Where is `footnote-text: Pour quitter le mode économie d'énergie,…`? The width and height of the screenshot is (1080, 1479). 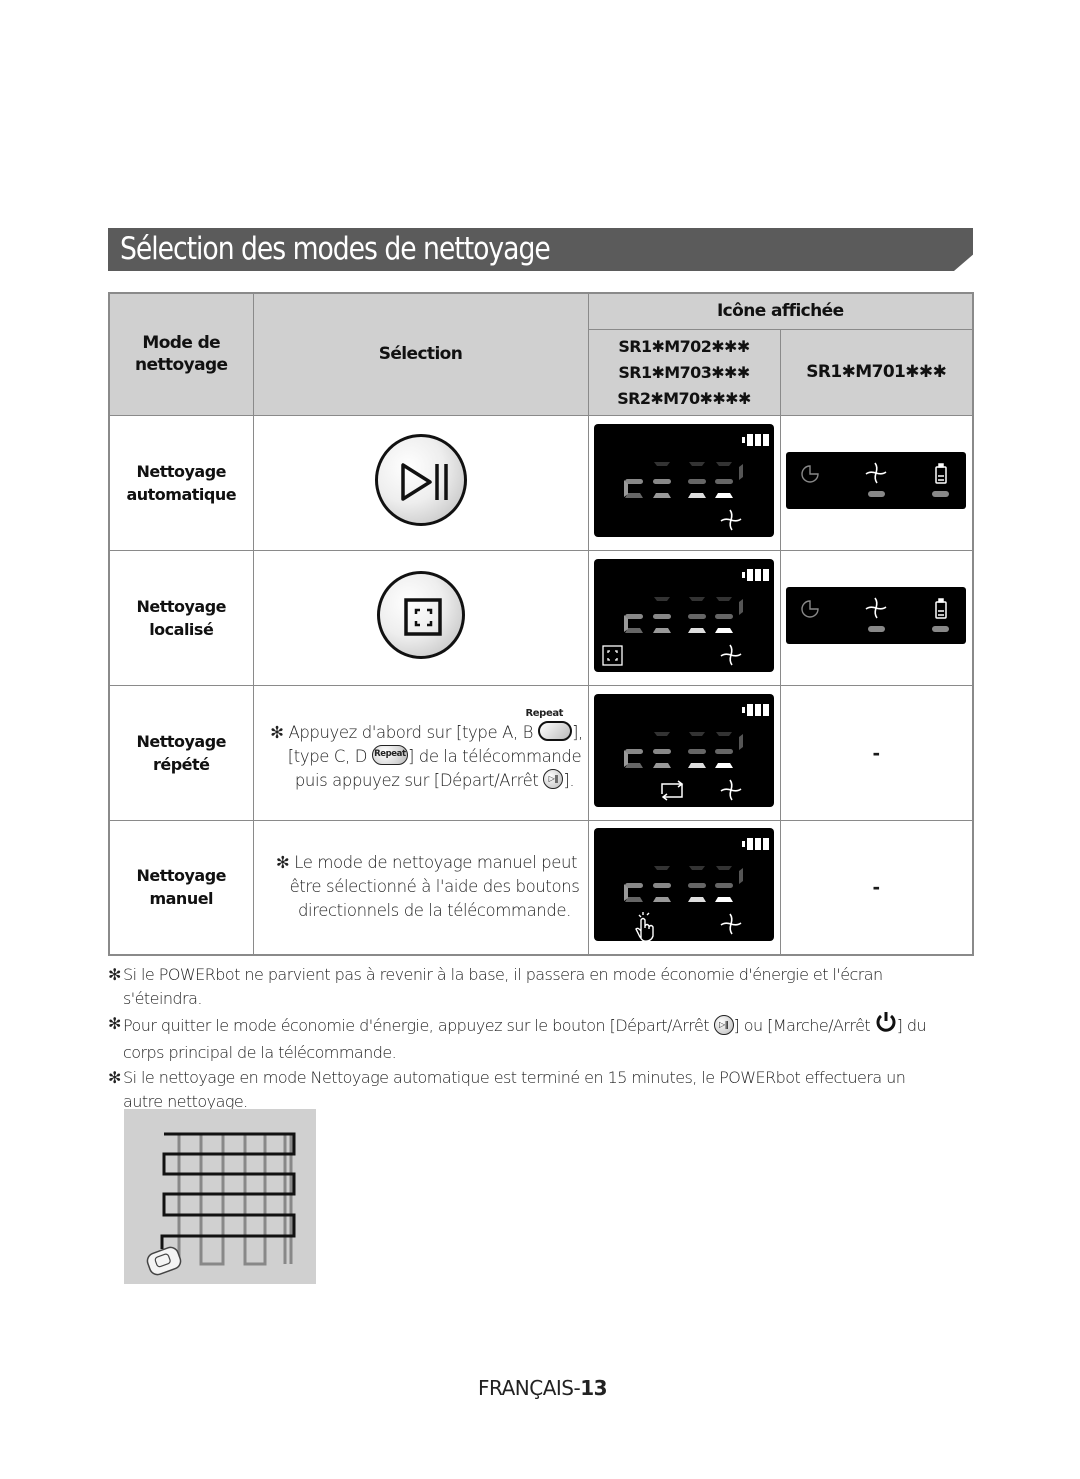 footnote-text: Pour quitter le mode économie d'énergie,… is located at coordinates (418, 1025).